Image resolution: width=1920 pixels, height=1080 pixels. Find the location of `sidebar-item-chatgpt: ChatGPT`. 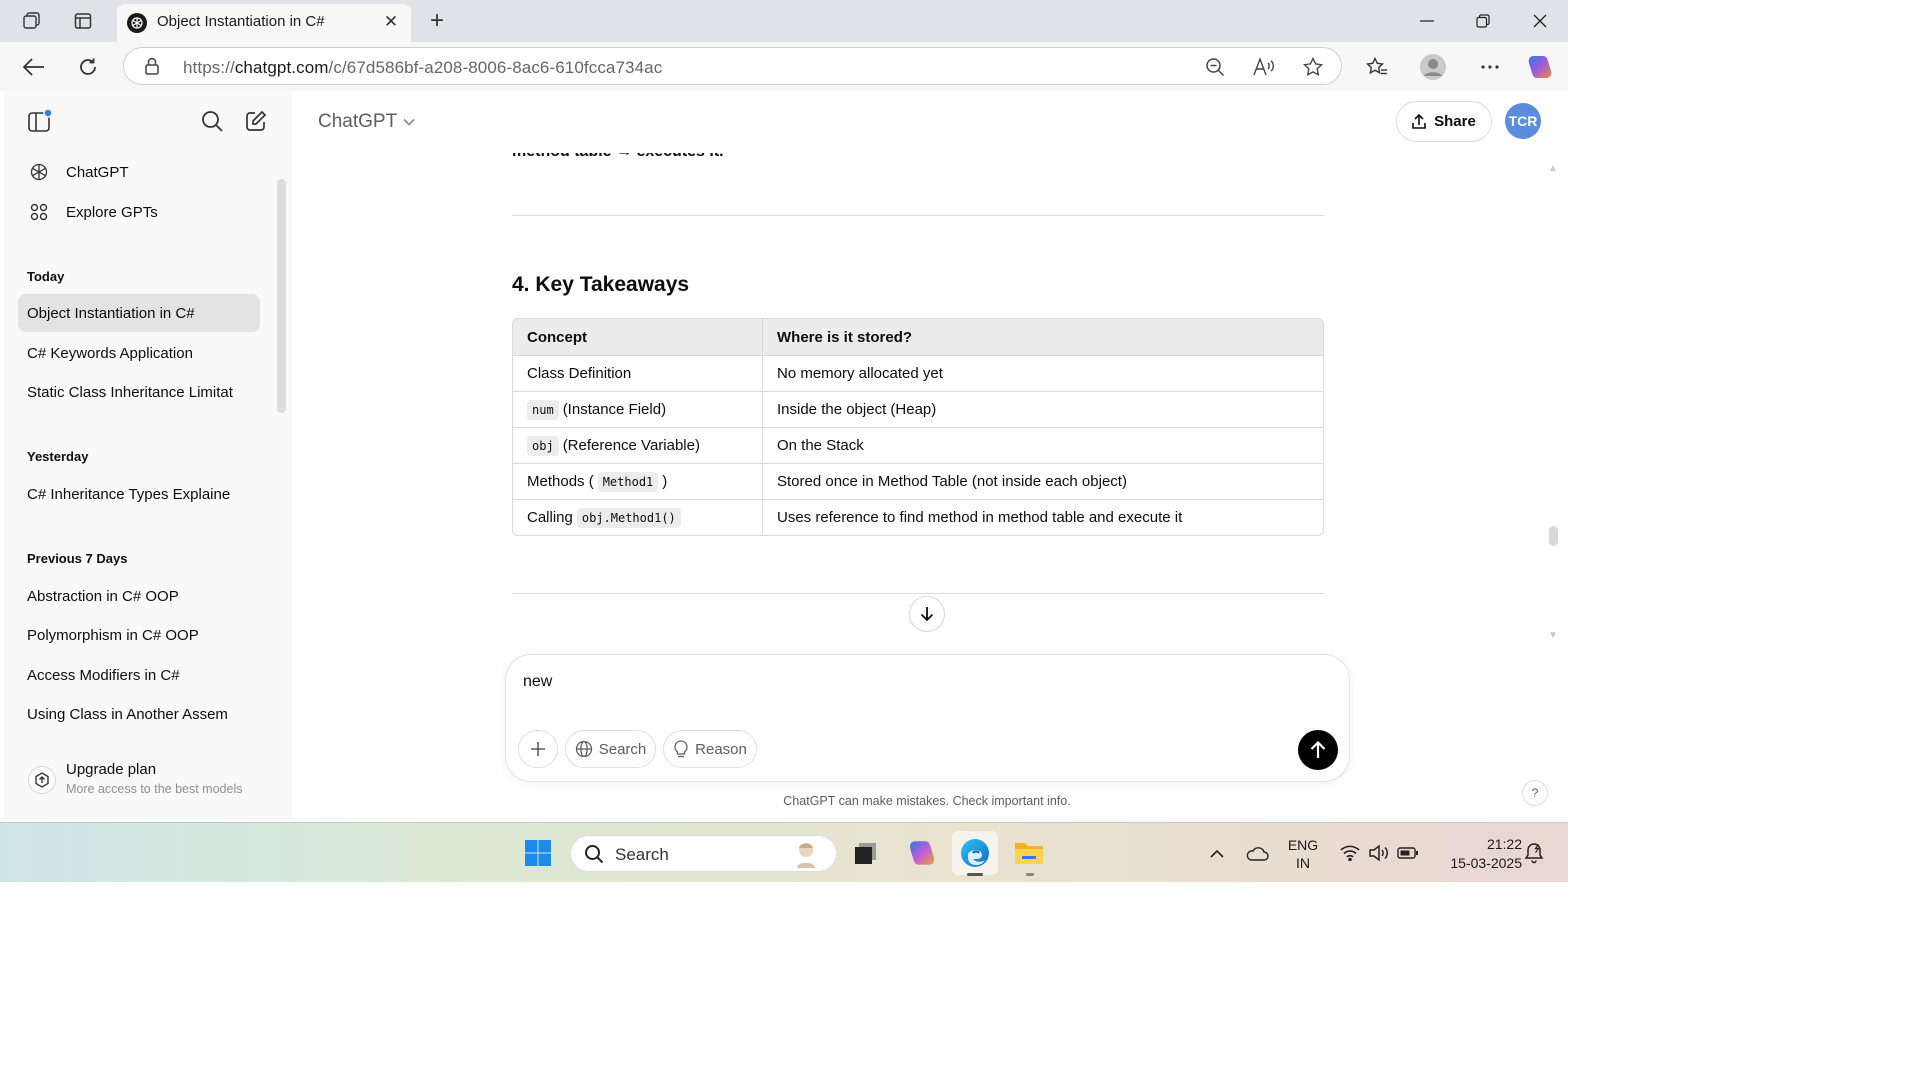

sidebar-item-chatgpt: ChatGPT is located at coordinates (74, 172).